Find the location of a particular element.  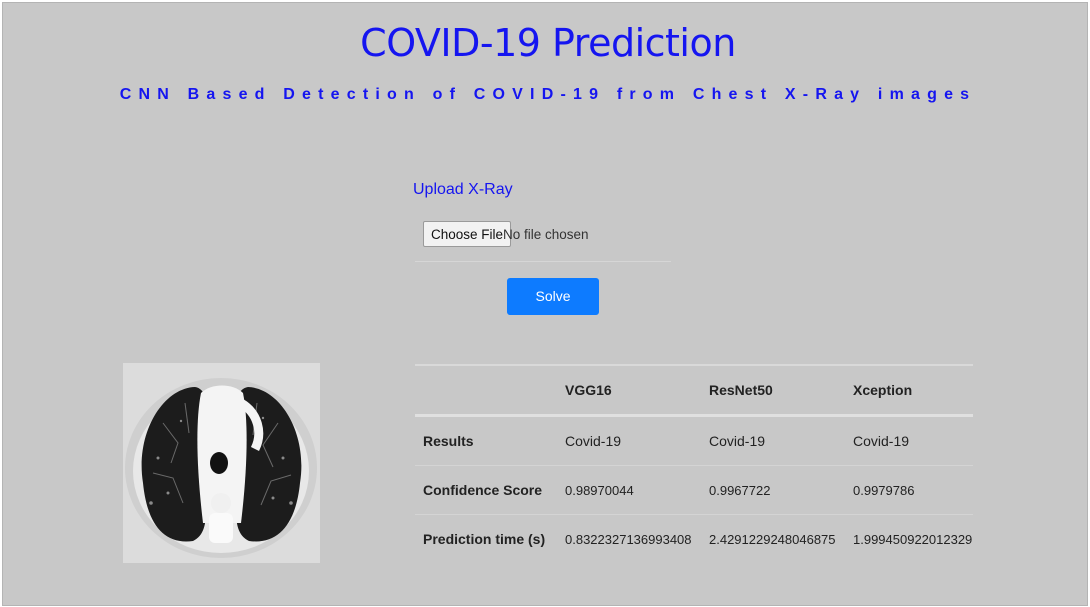

column-header-resnet50: ResNet50 is located at coordinates (741, 390).